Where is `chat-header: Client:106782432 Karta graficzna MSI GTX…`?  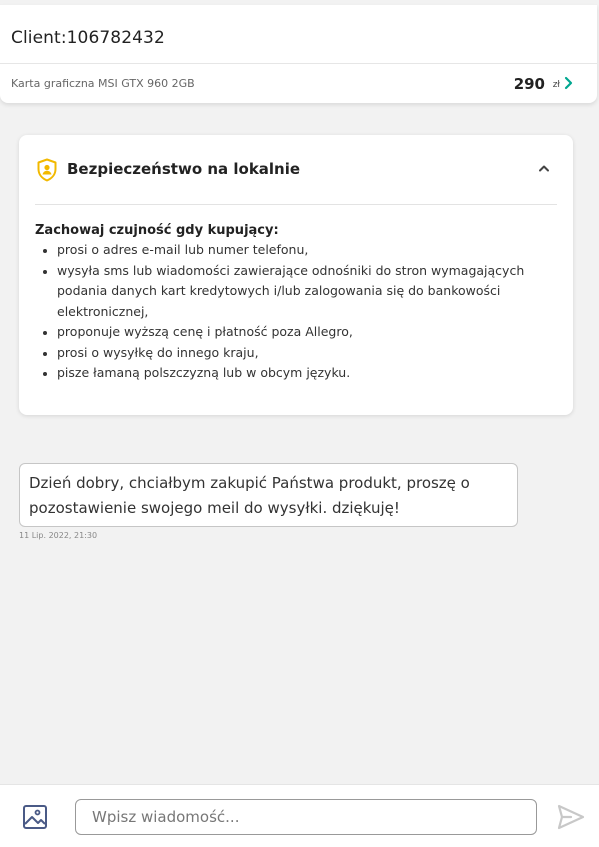 chat-header: Client:106782432 Karta graficzna MSI GTX… is located at coordinates (298, 54).